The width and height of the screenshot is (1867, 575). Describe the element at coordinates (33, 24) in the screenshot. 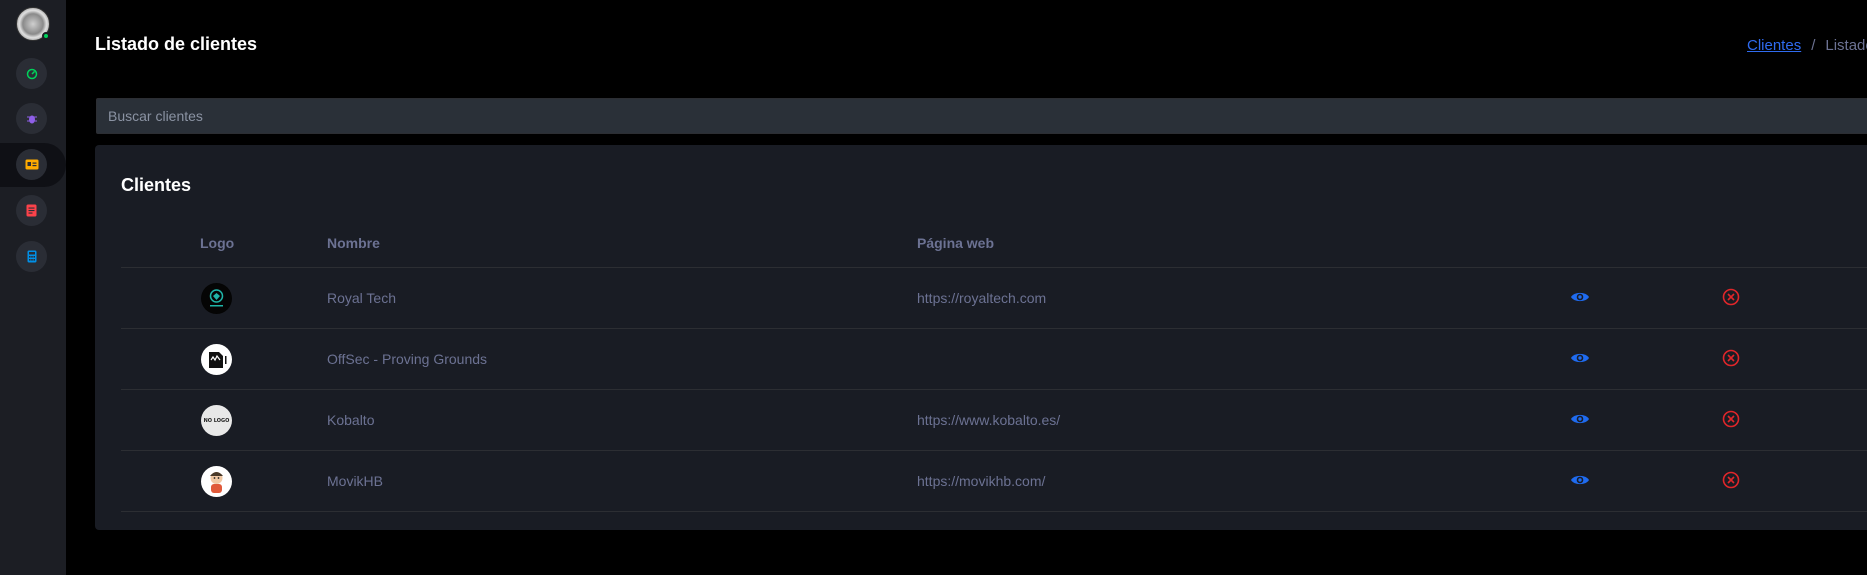

I see `profile-avatar` at that location.